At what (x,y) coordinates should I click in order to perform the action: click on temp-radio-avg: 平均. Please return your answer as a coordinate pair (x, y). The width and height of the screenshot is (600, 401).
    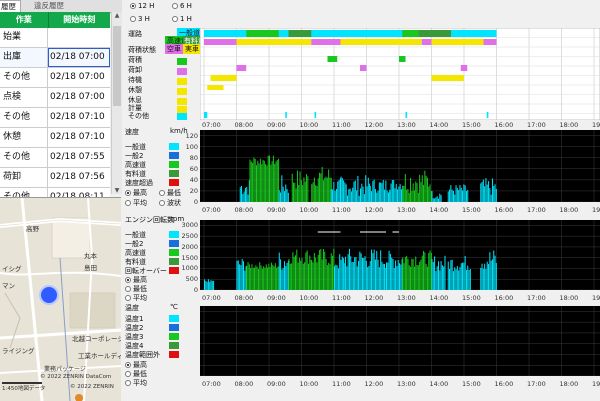
    Looking at the image, I should click on (136, 383).